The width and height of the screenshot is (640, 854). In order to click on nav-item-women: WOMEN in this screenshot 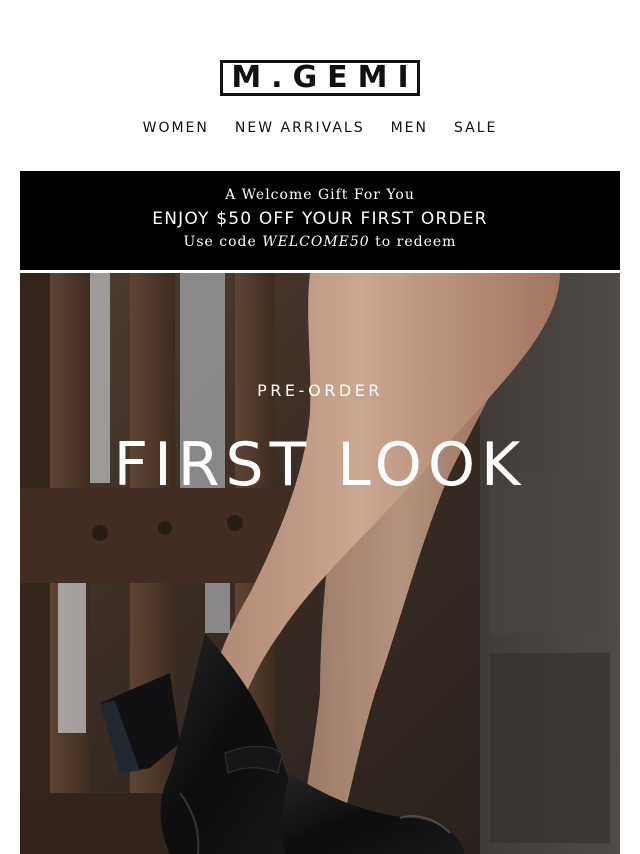, I will do `click(176, 128)`.